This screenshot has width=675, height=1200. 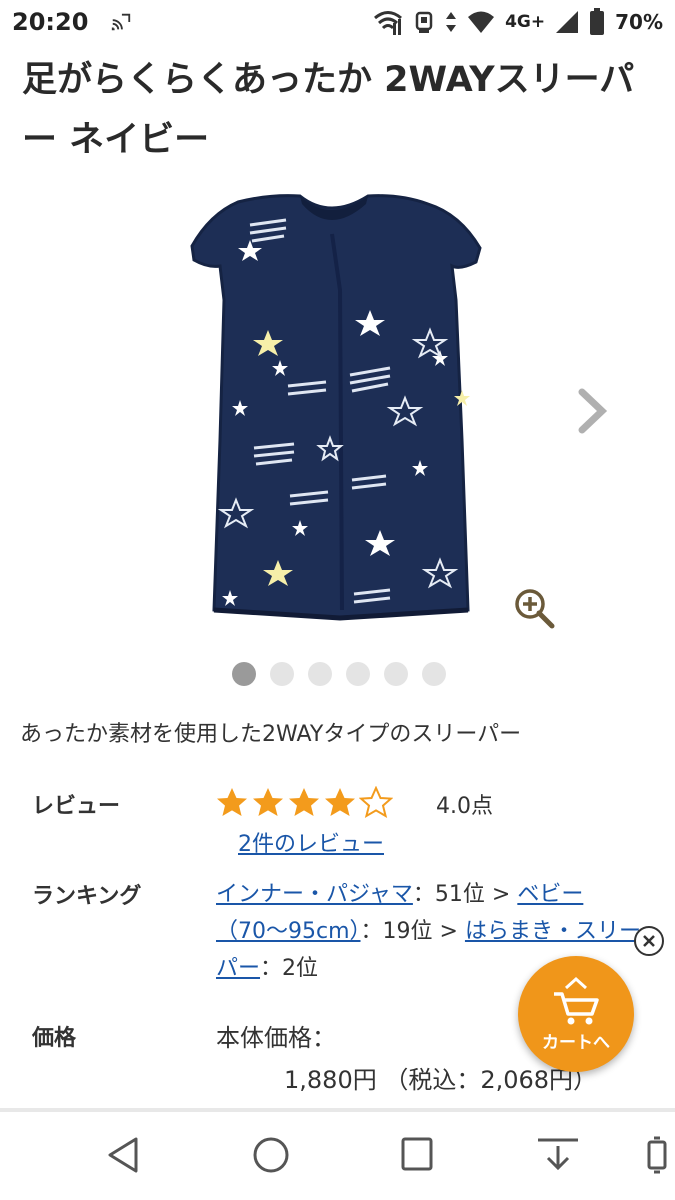 What do you see at coordinates (576, 1007) in the screenshot?
I see `cart-icon` at bounding box center [576, 1007].